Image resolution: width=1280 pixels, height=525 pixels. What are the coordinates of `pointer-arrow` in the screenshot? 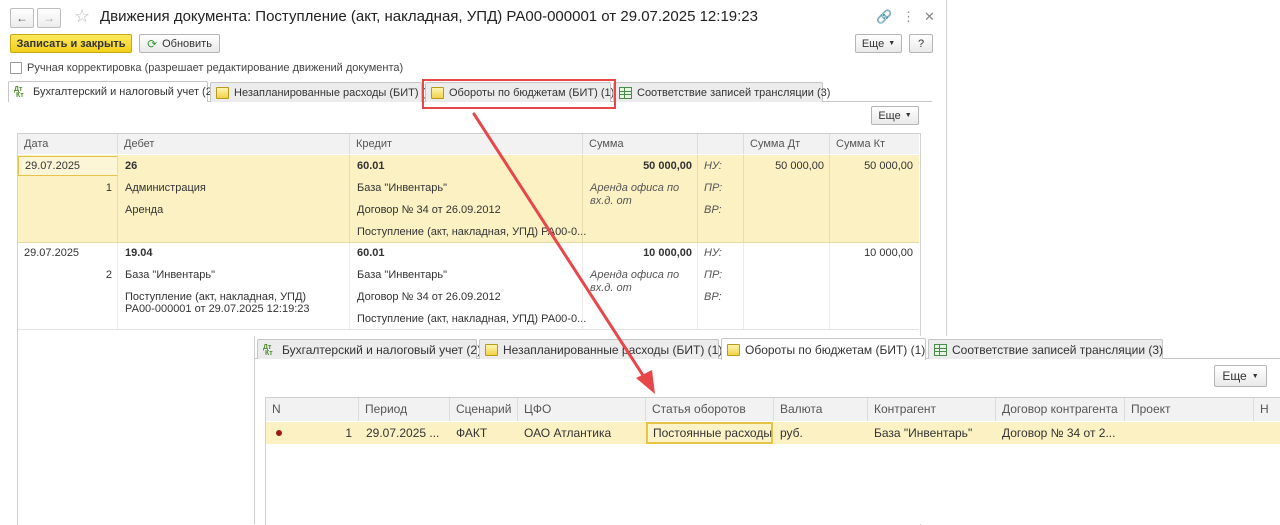 It's located at (563, 253).